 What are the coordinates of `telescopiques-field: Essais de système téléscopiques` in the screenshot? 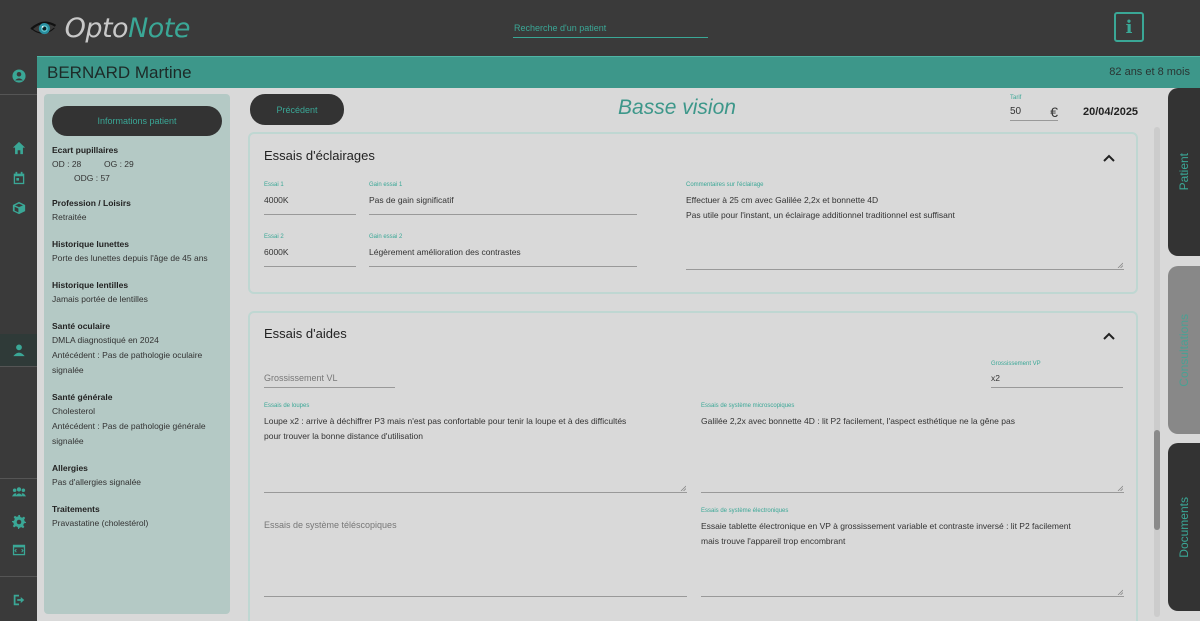 It's located at (475, 552).